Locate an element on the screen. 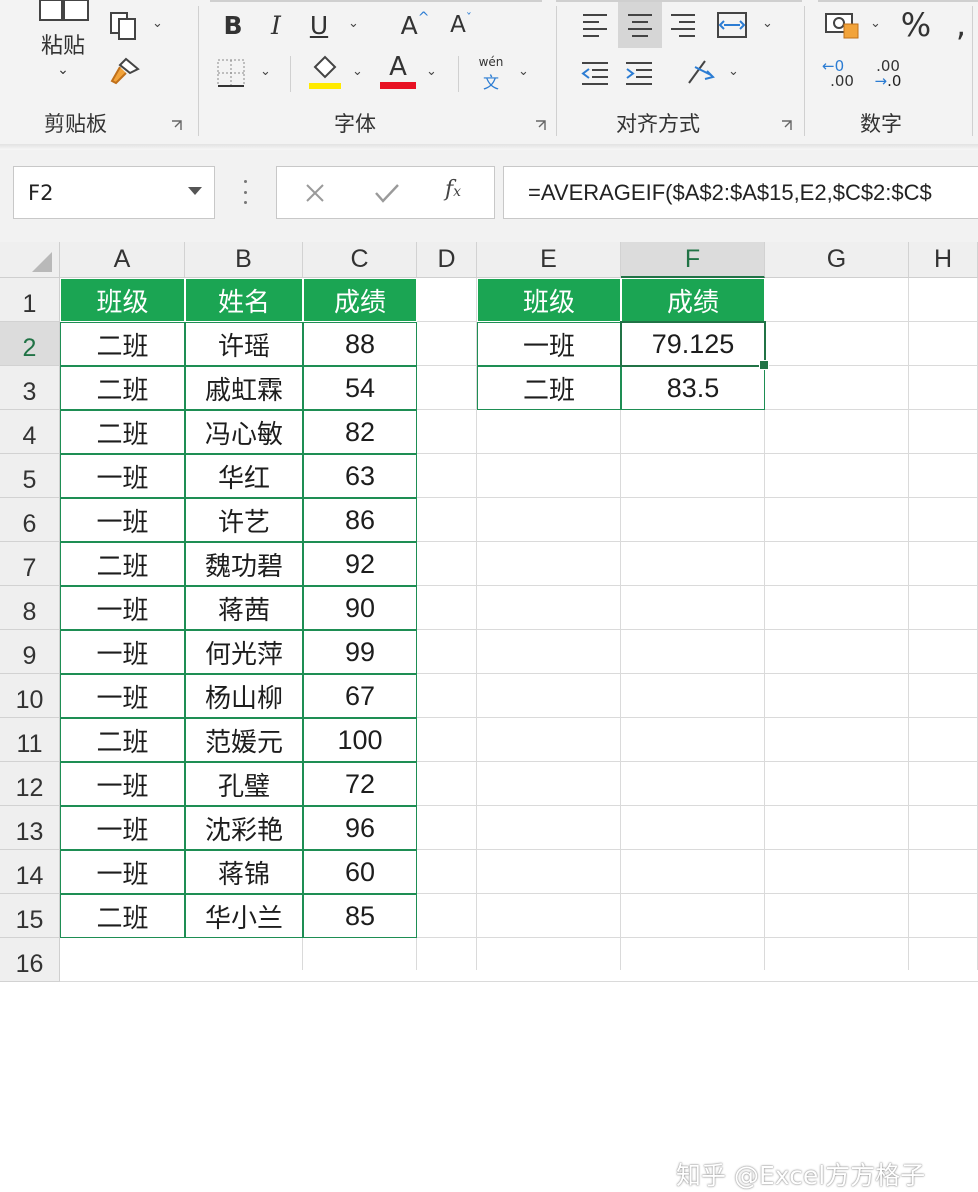 This screenshot has height=1192, width=978. cell-b2: 许瑶 is located at coordinates (244, 344).